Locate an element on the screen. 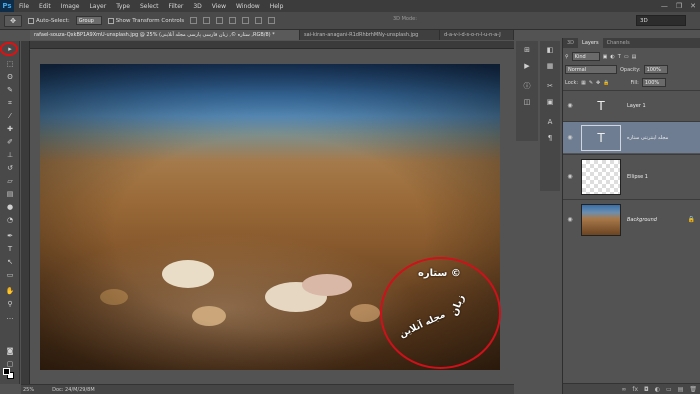 This screenshot has height=394, width=700. adjustments-panel-icon: ✂ is located at coordinates (550, 86).